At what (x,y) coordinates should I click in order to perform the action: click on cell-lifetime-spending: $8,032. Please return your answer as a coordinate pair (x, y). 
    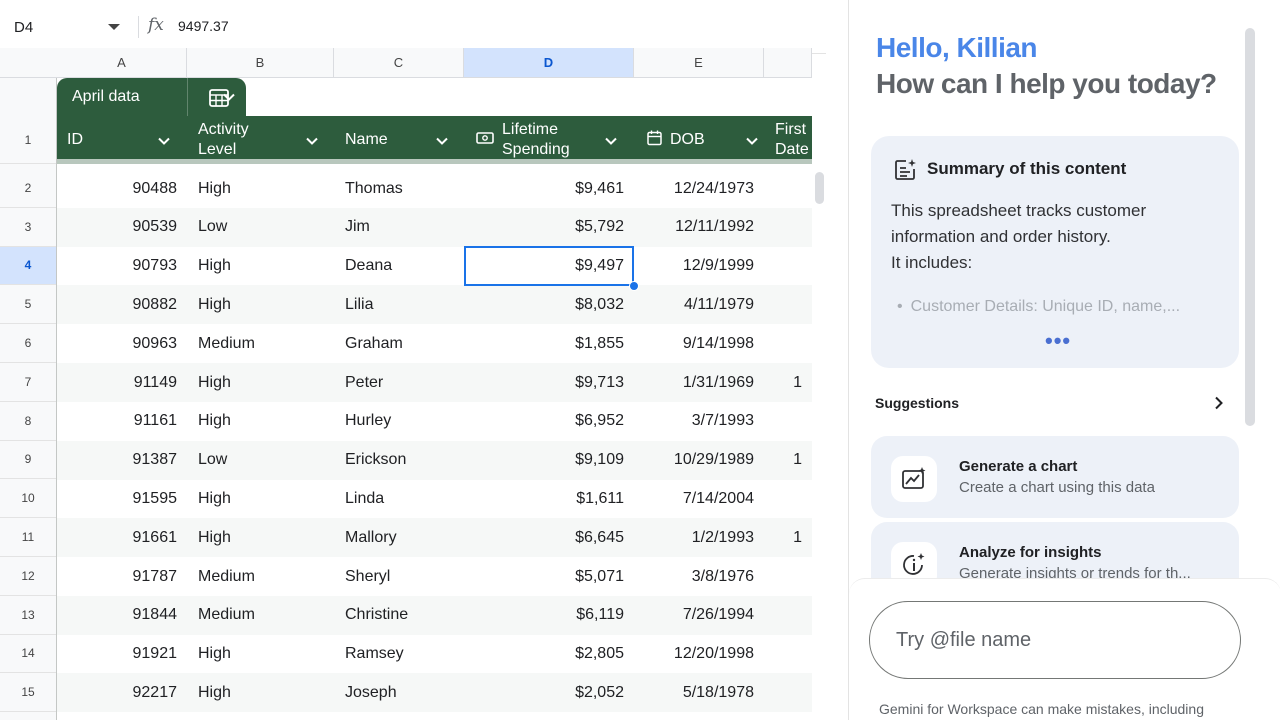
    Looking at the image, I should click on (549, 304).